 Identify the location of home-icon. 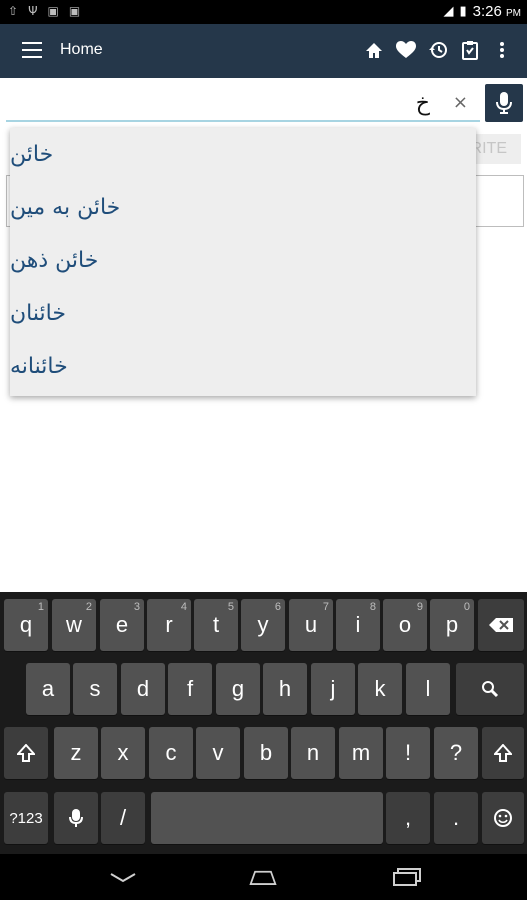
(374, 50).